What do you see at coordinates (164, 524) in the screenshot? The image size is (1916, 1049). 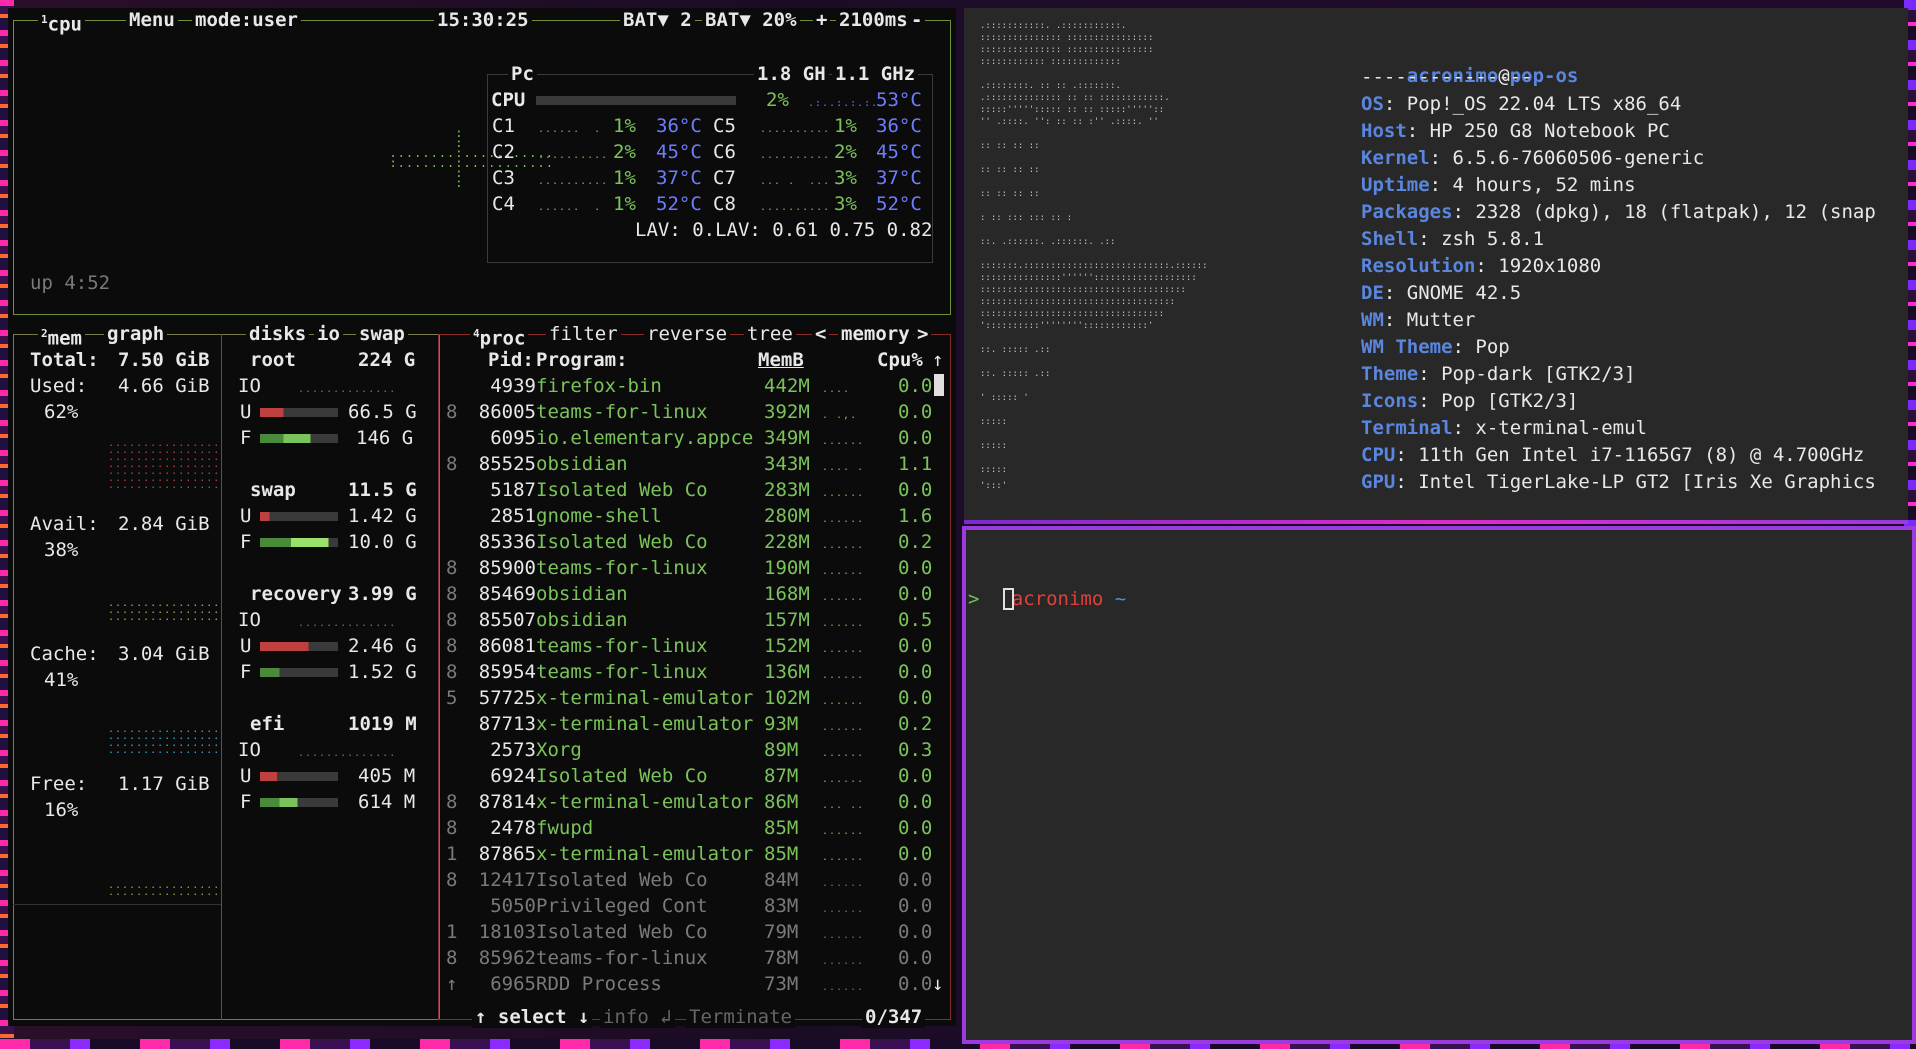 I see `mem-avail: 2.84 GiB` at bounding box center [164, 524].